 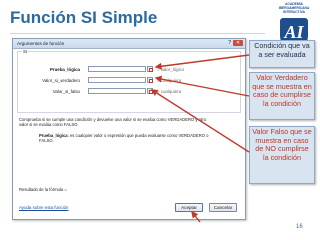 What do you see at coordinates (200, 121) in the screenshot?
I see `arrow-to-valor-si-falso` at bounding box center [200, 121].